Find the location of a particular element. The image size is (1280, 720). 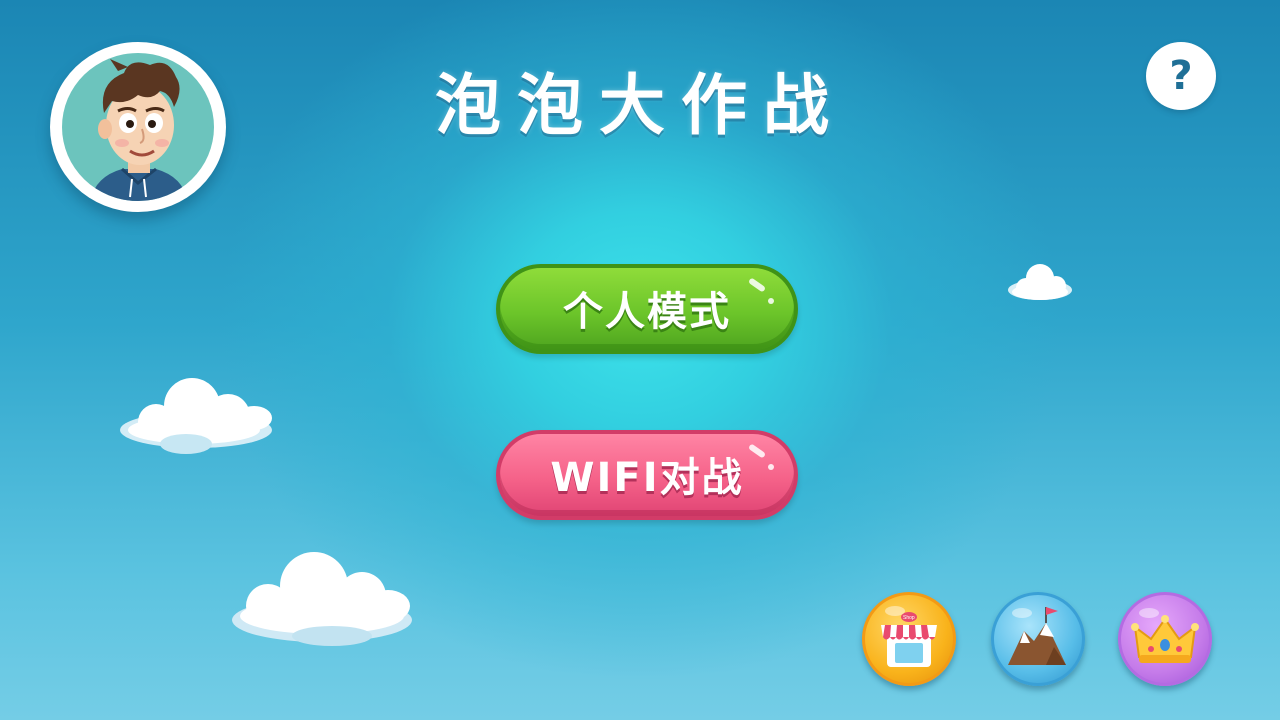

leaderboard-button is located at coordinates (1165, 639).